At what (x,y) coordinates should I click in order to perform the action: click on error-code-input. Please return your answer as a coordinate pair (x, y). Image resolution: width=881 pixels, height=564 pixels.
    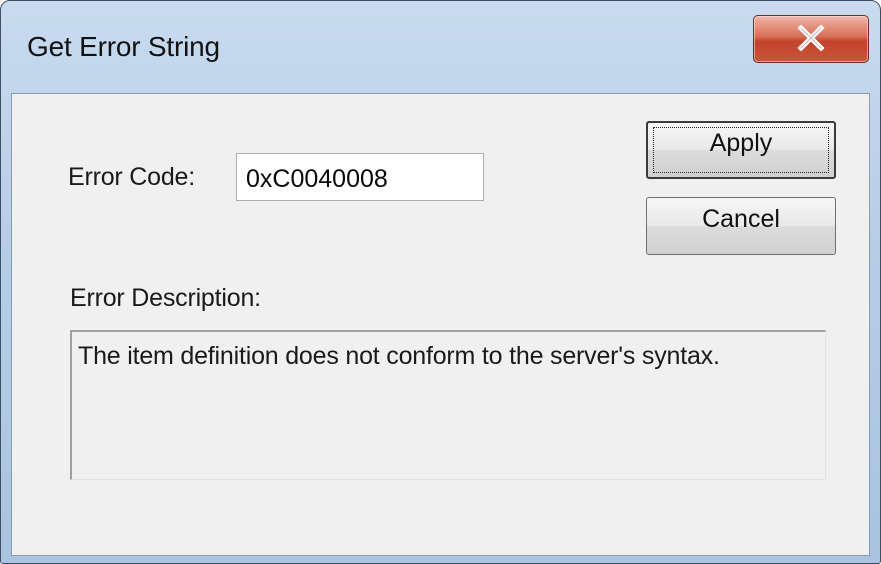
    Looking at the image, I should click on (360, 177).